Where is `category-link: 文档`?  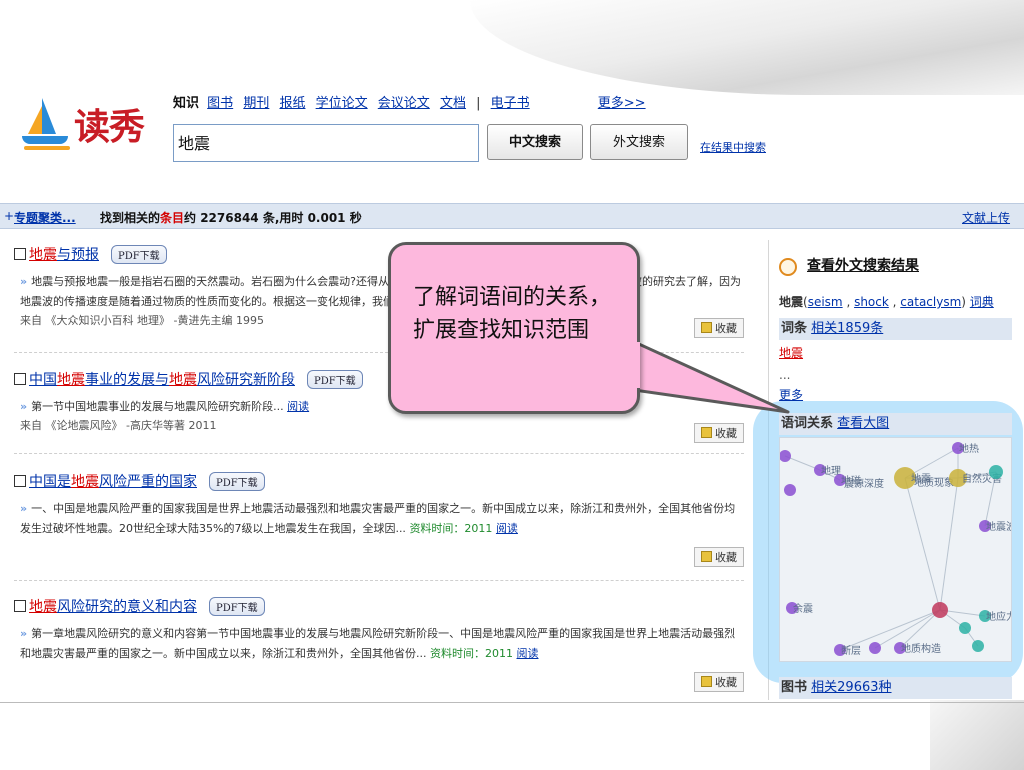 category-link: 文档 is located at coordinates (453, 103).